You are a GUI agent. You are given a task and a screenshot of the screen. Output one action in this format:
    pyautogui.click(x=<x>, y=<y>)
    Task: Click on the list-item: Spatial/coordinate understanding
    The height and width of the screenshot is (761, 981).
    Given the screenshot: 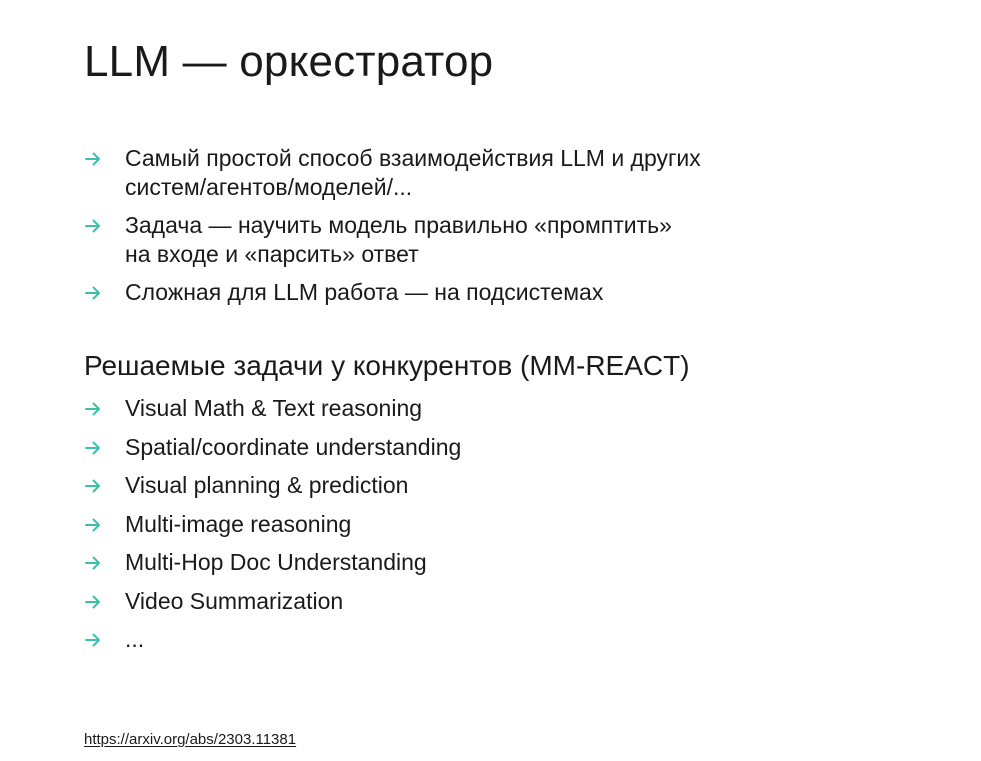 What is the action you would take?
    pyautogui.click(x=272, y=447)
    